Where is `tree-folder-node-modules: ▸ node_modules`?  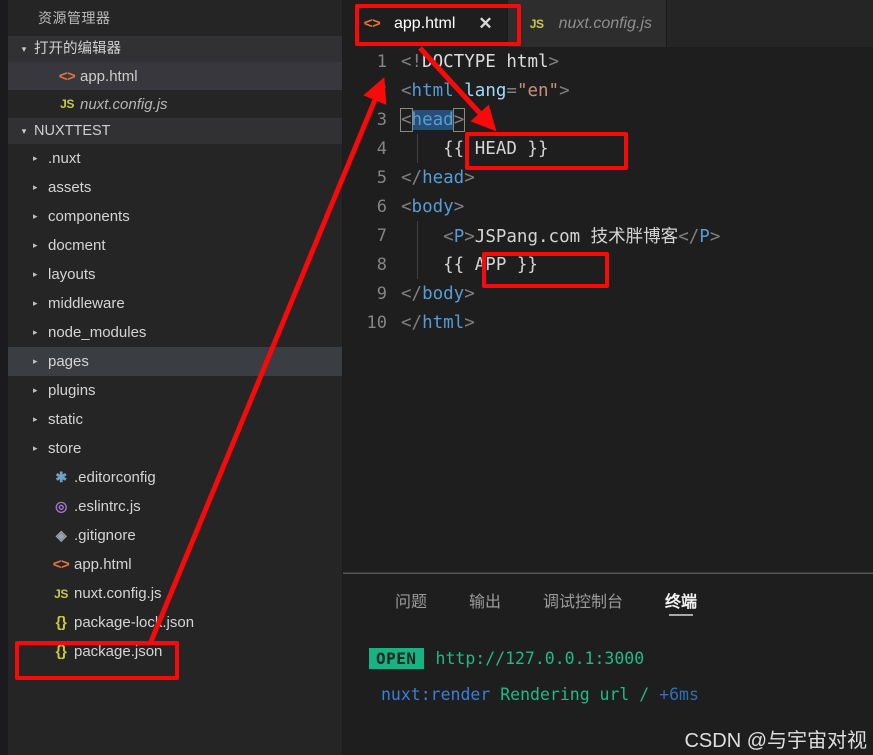 tree-folder-node-modules: ▸ node_modules is located at coordinates (175, 332).